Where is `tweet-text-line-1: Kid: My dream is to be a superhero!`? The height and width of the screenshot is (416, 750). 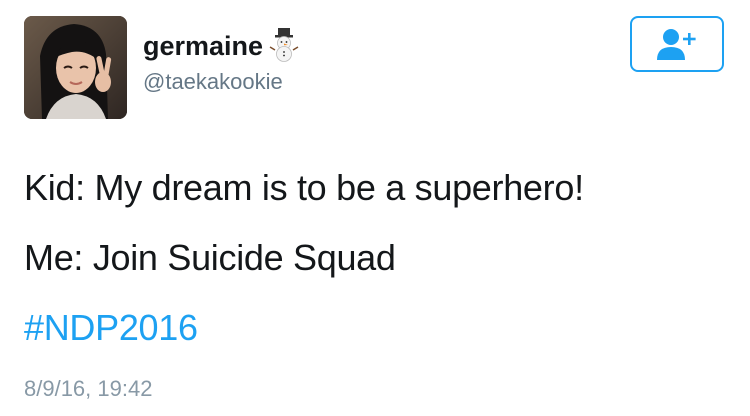 tweet-text-line-1: Kid: My dream is to be a superhero! is located at coordinates (304, 187).